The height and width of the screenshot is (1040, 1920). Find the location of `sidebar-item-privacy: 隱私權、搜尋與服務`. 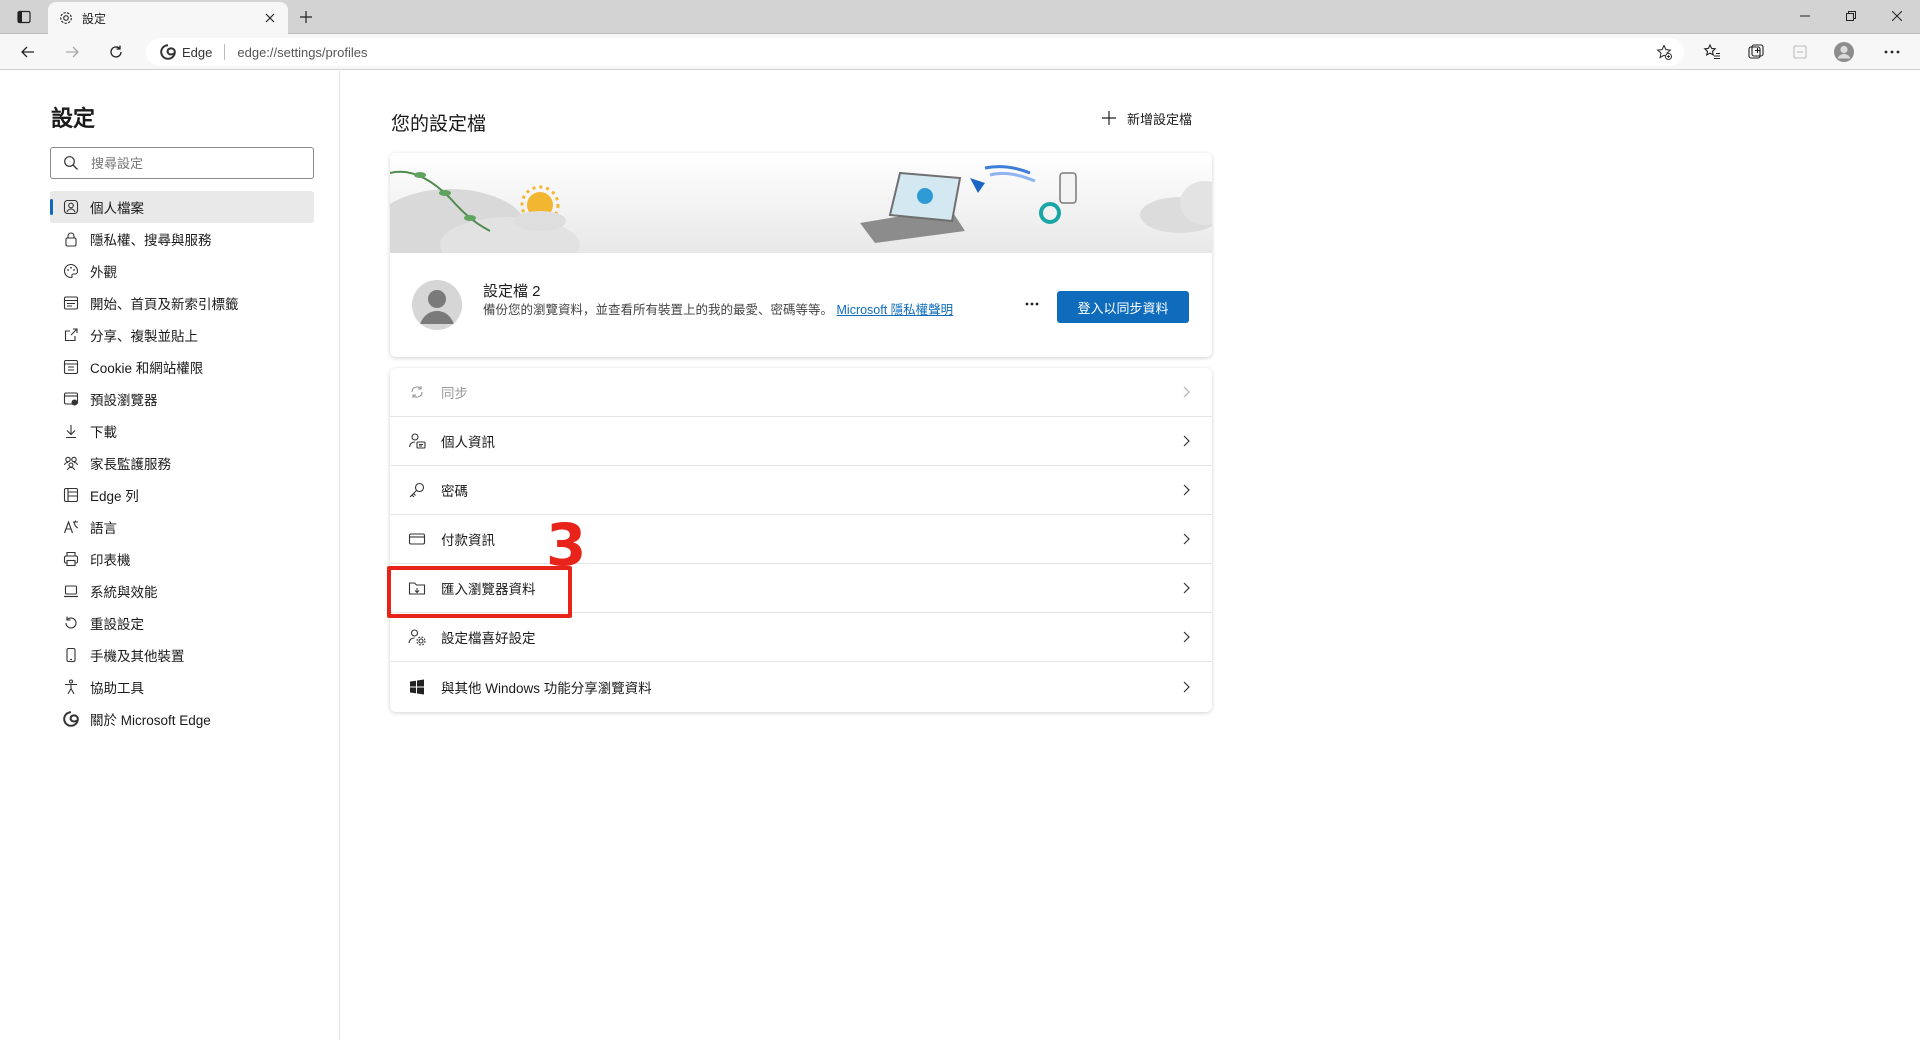

sidebar-item-privacy: 隱私權、搜尋與服務 is located at coordinates (182, 239).